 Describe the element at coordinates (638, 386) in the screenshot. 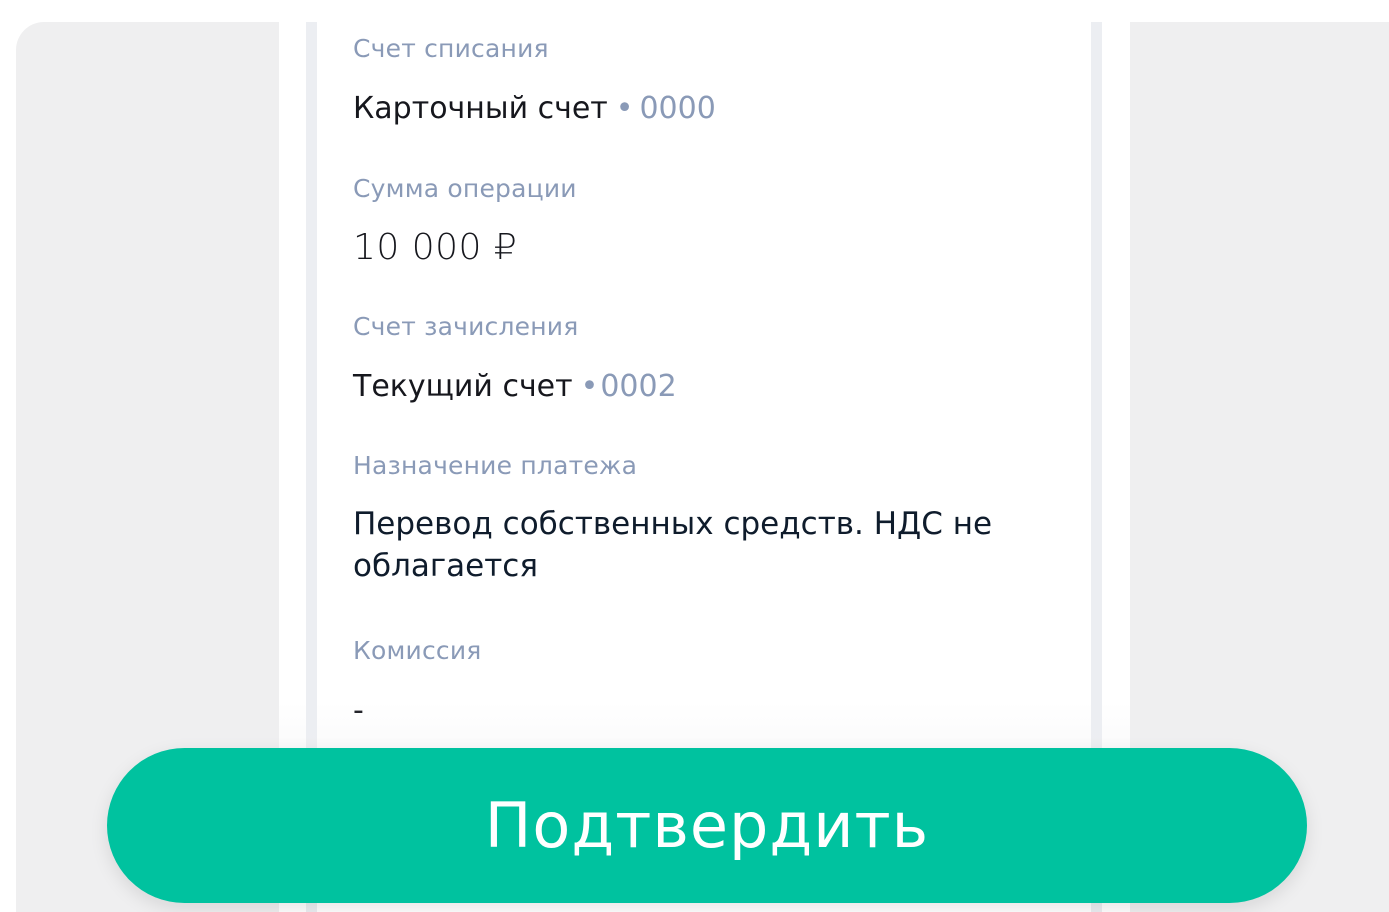

I see `credit-account-number: 0002` at that location.